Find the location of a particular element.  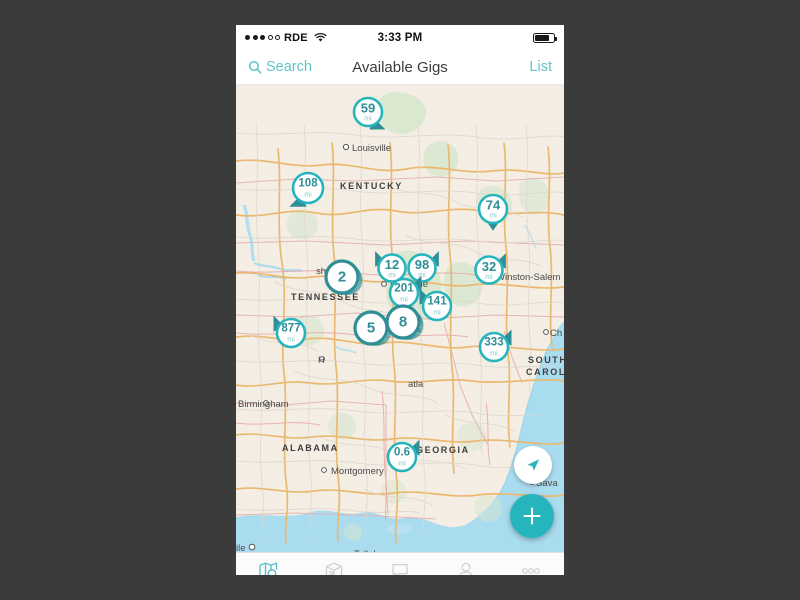

gig-marker: 32 mi is located at coordinates (490, 269).